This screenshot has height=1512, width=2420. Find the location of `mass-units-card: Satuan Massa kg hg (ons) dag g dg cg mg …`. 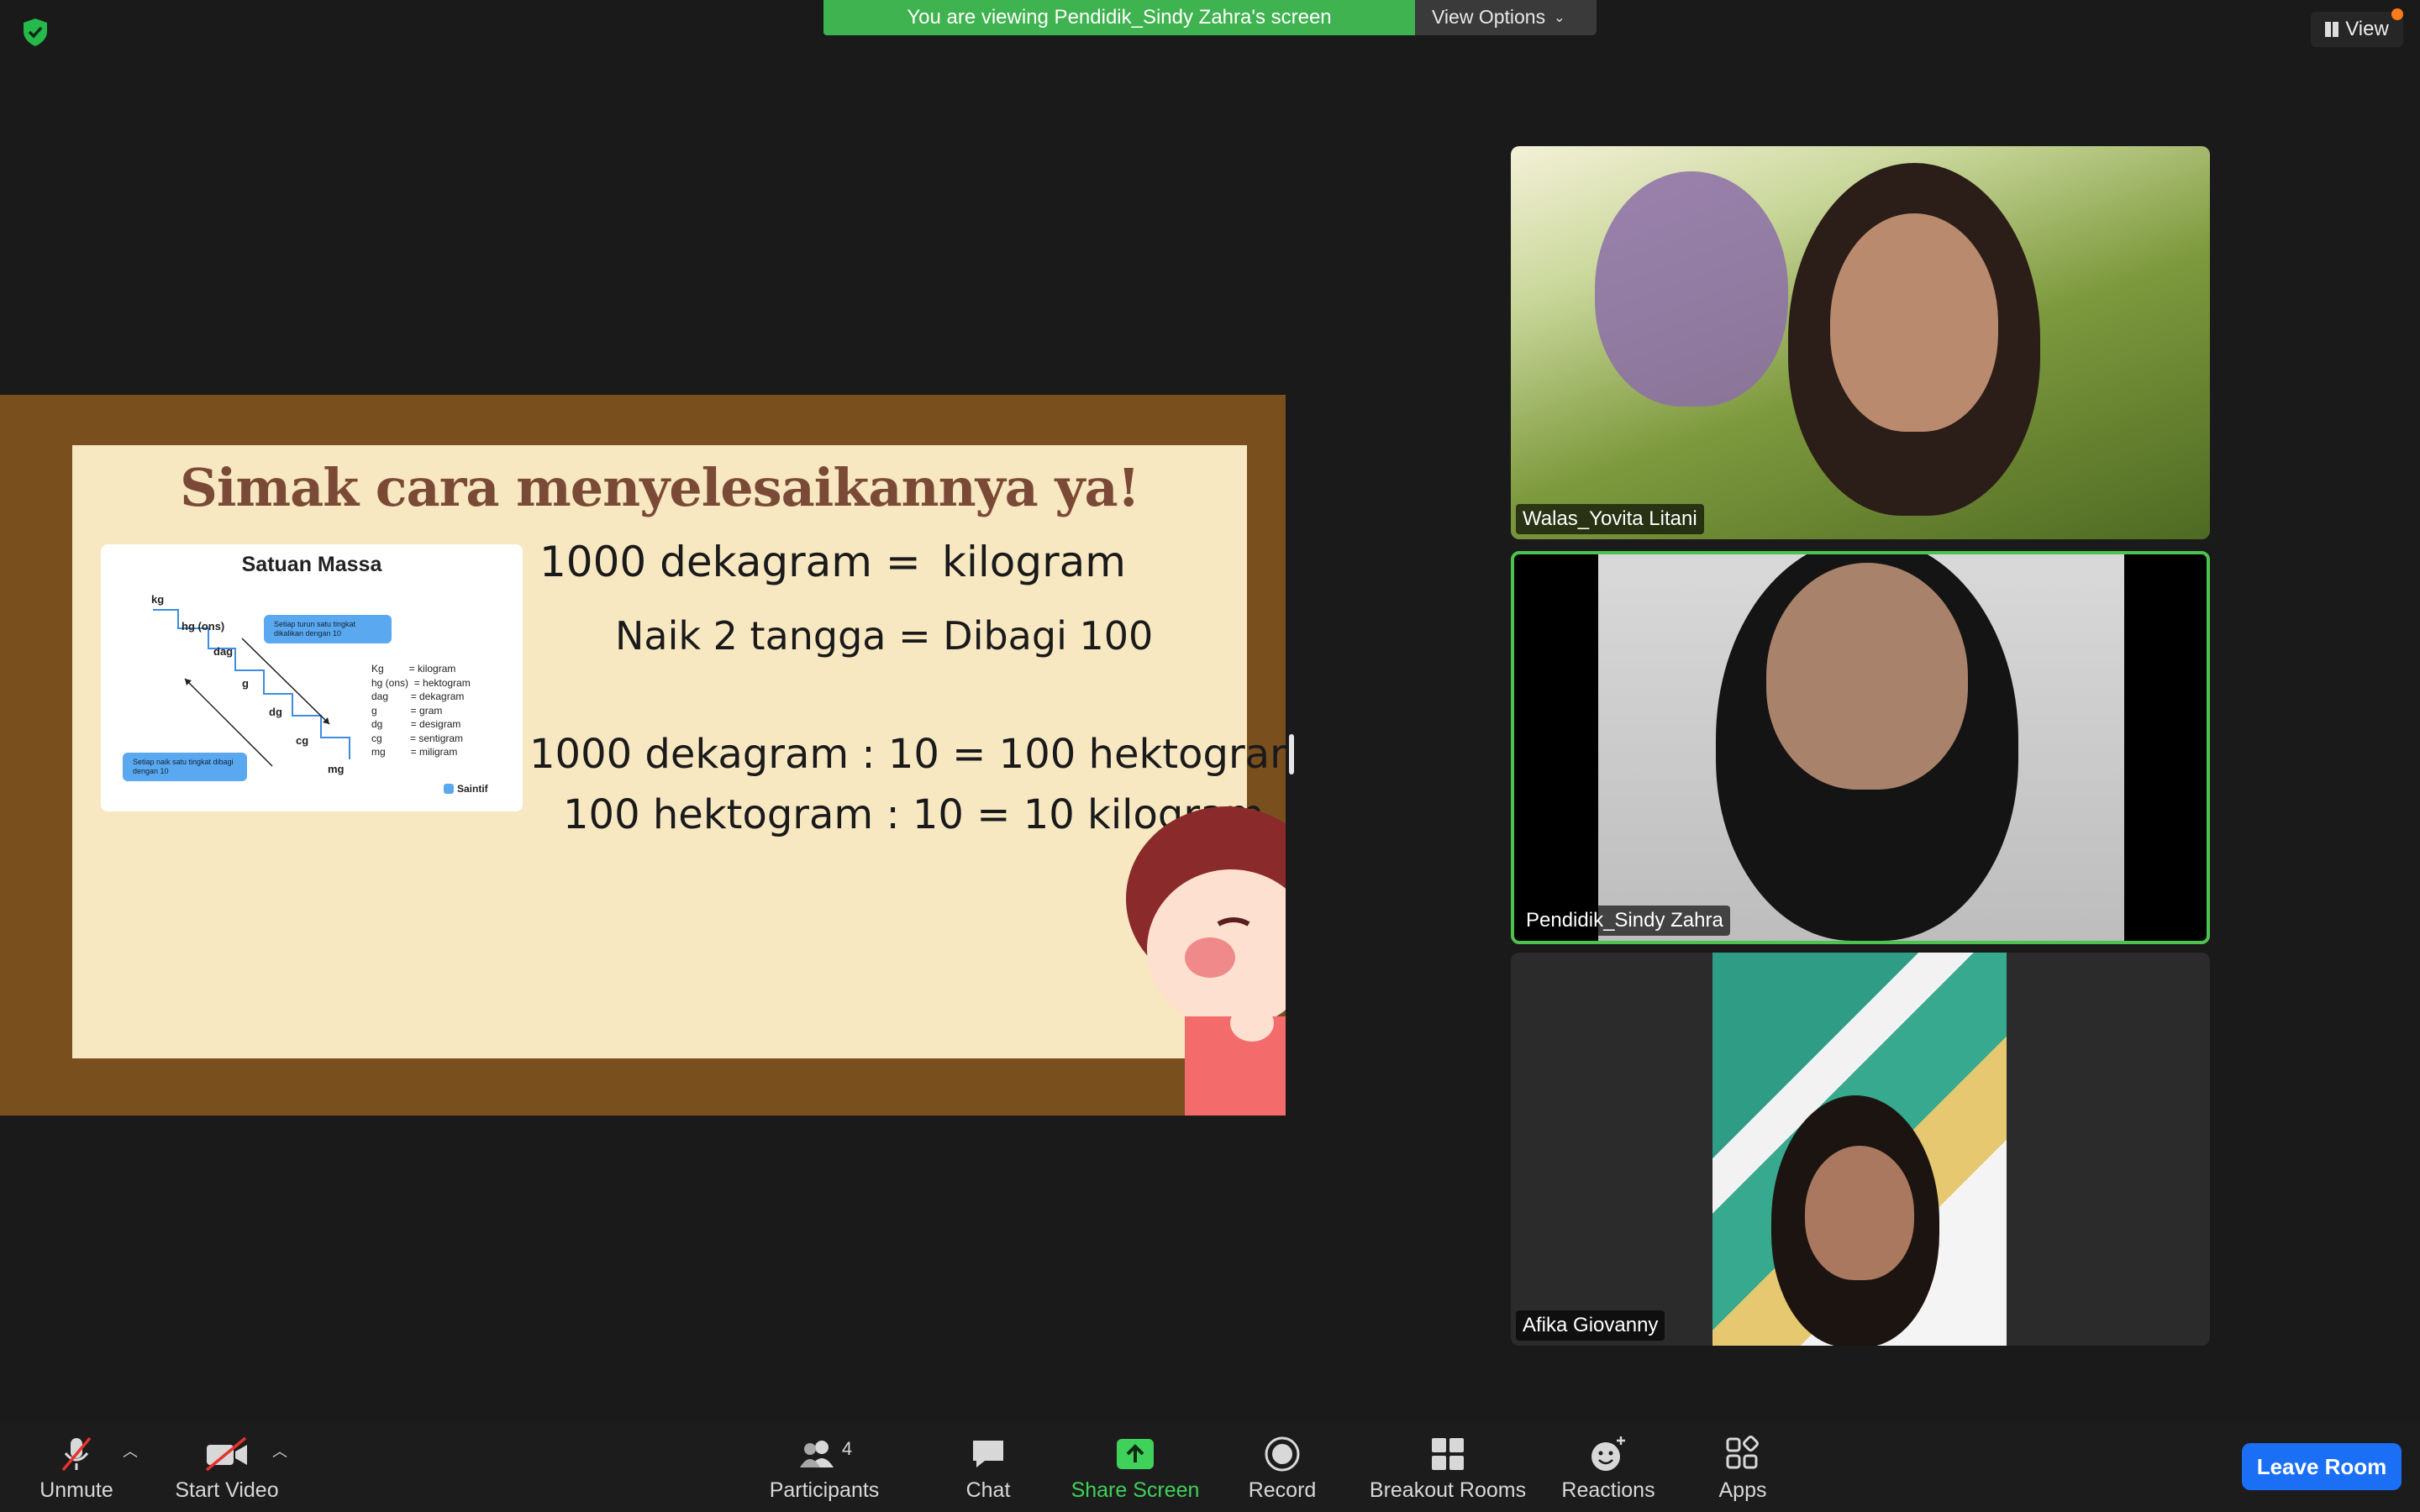

mass-units-card: Satuan Massa kg hg (ons) dag g dg cg mg … is located at coordinates (312, 677).